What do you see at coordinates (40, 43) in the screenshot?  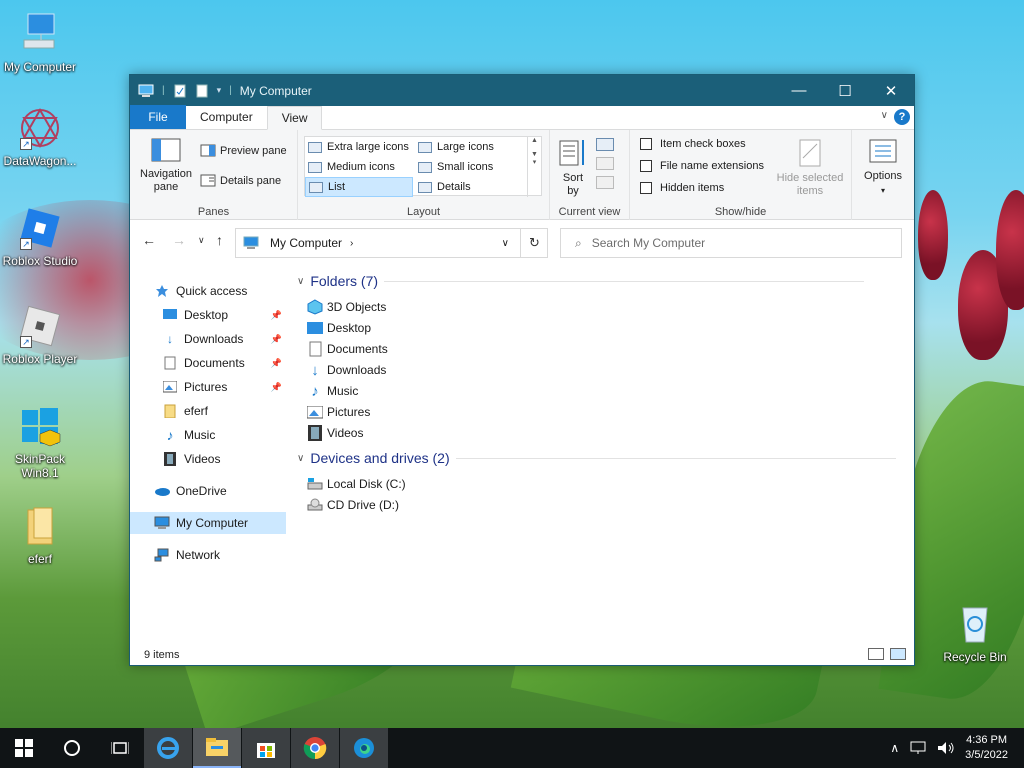 I see `desktop-icon-my-computer: My Computer` at bounding box center [40, 43].